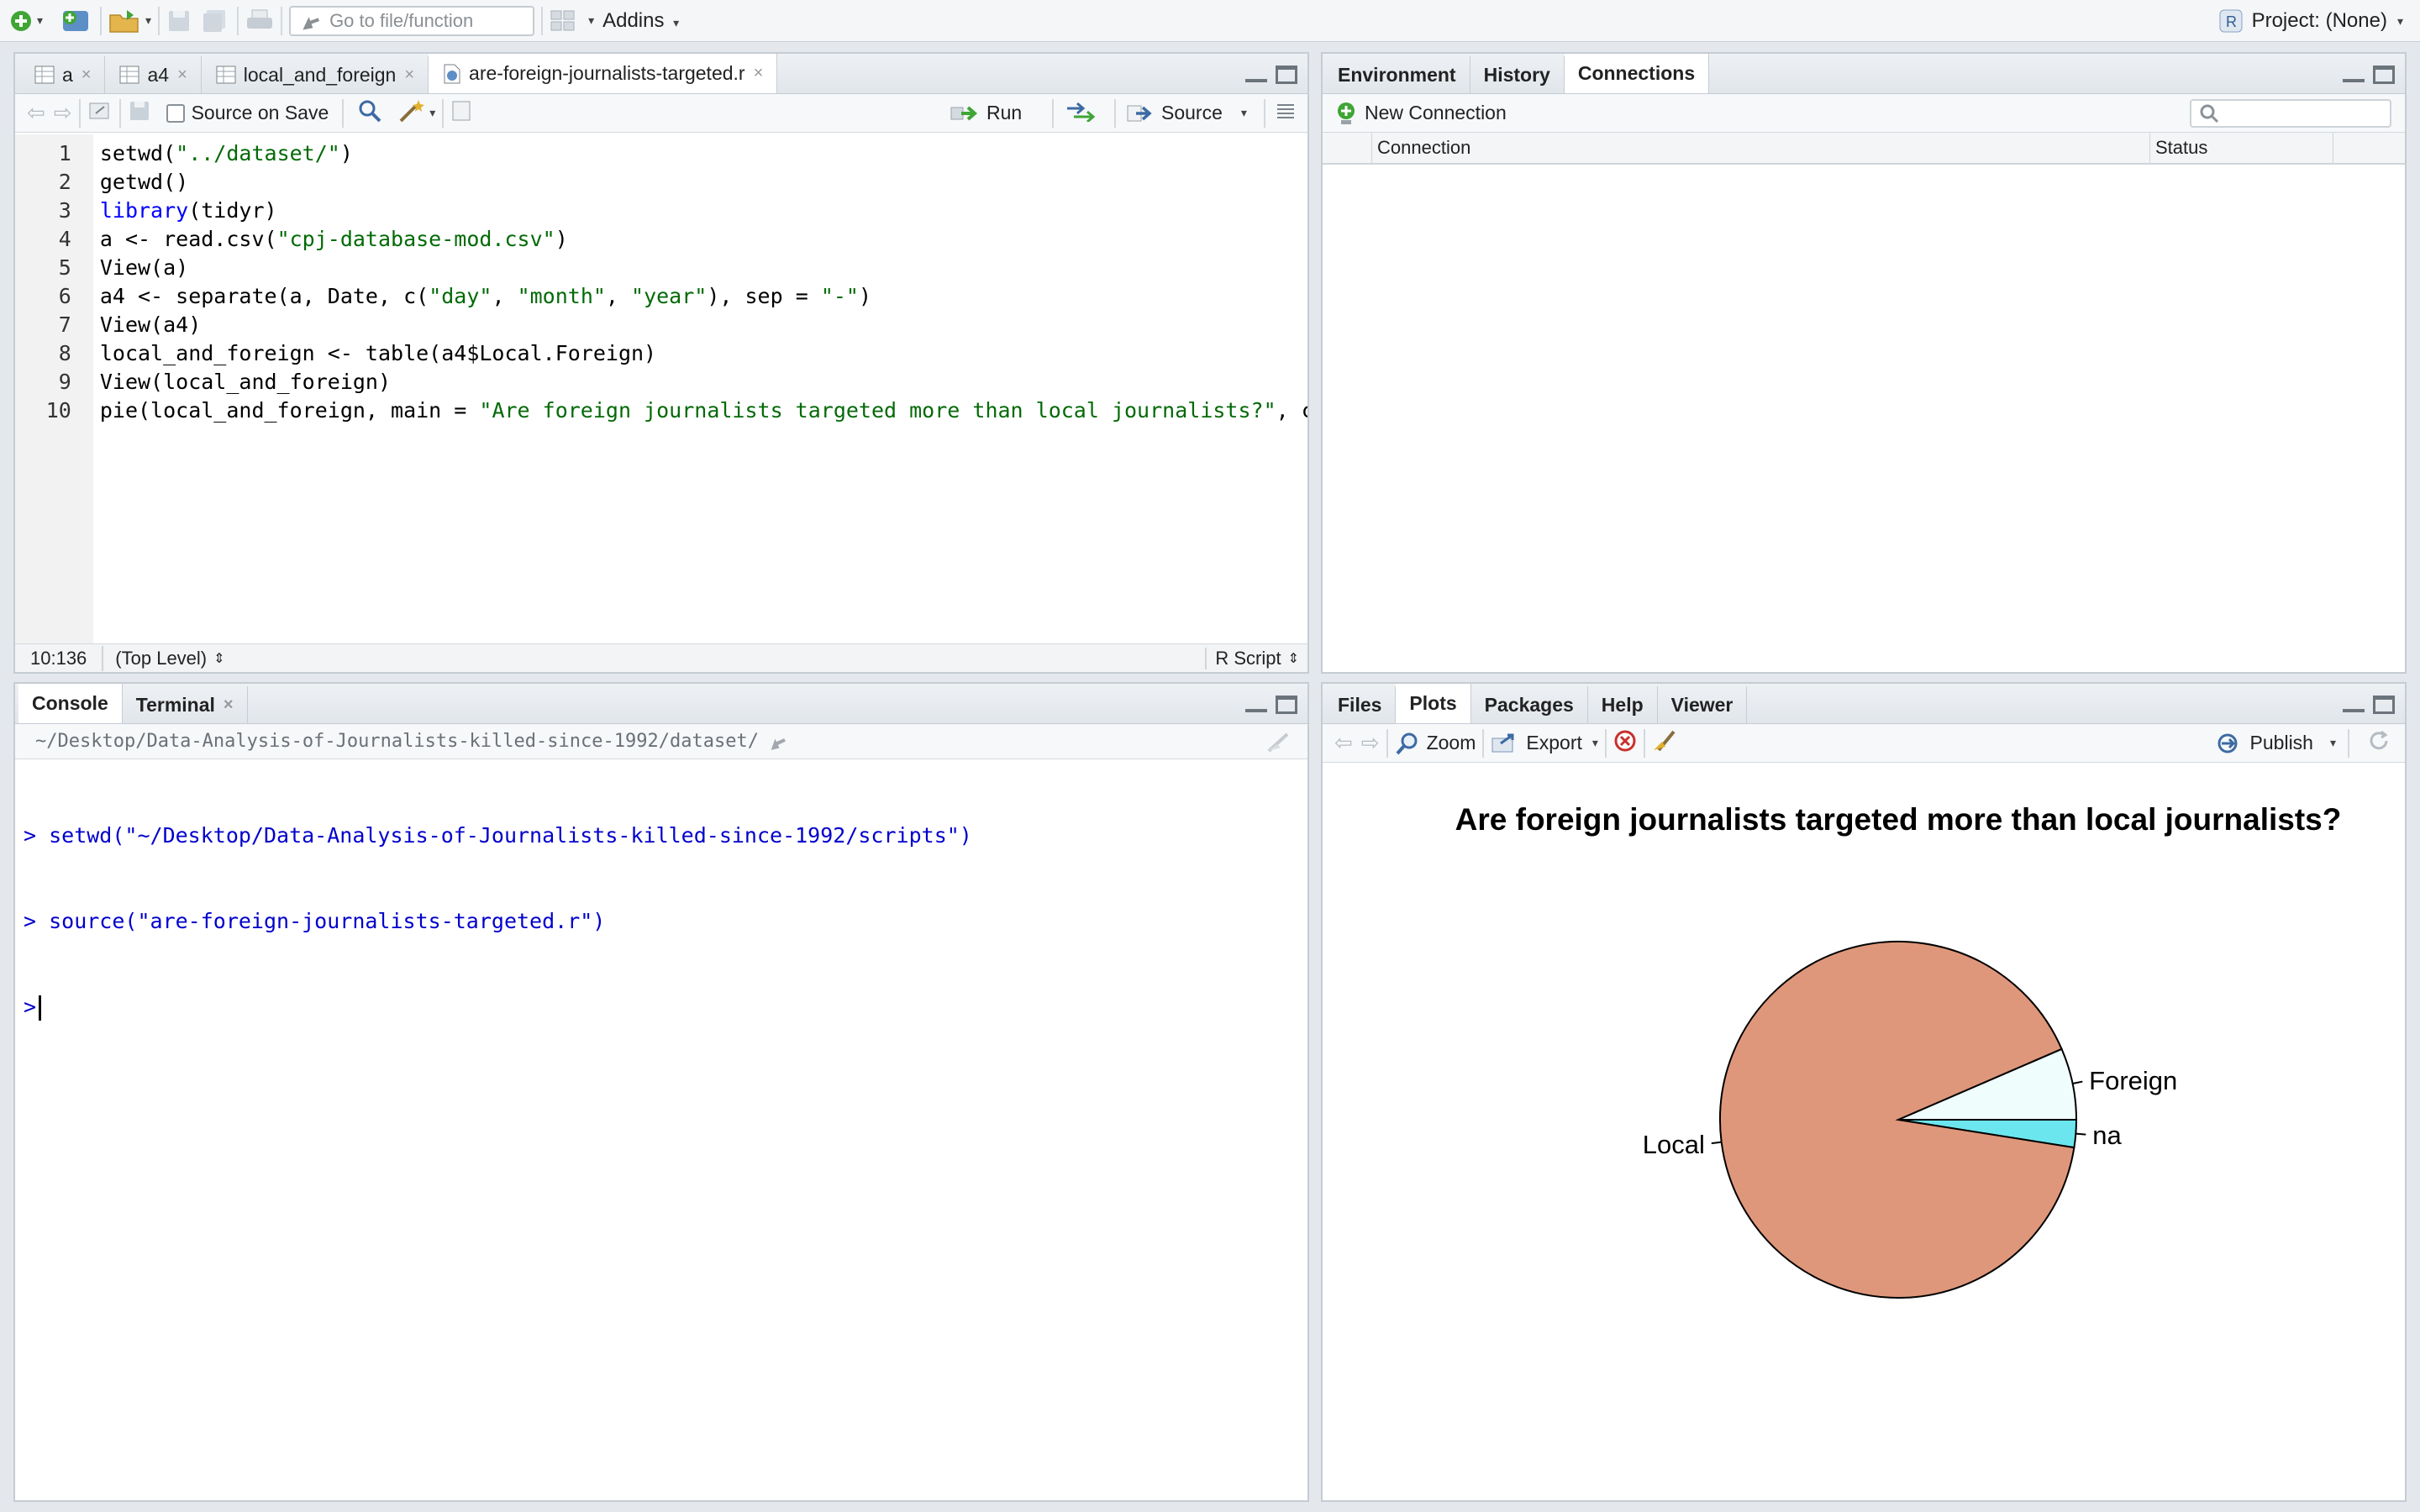 The width and height of the screenshot is (2420, 1512). I want to click on code-string: "day", so click(461, 296).